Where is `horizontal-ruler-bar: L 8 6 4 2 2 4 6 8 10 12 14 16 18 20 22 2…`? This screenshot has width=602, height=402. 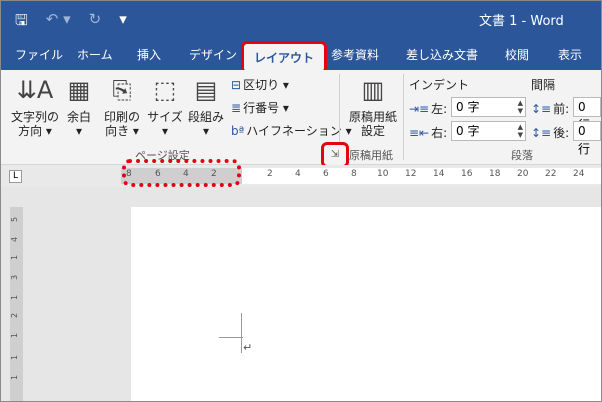
horizontal-ruler-bar: L 8 6 4 2 2 4 6 8 10 12 14 16 18 20 22 2… is located at coordinates (301, 176).